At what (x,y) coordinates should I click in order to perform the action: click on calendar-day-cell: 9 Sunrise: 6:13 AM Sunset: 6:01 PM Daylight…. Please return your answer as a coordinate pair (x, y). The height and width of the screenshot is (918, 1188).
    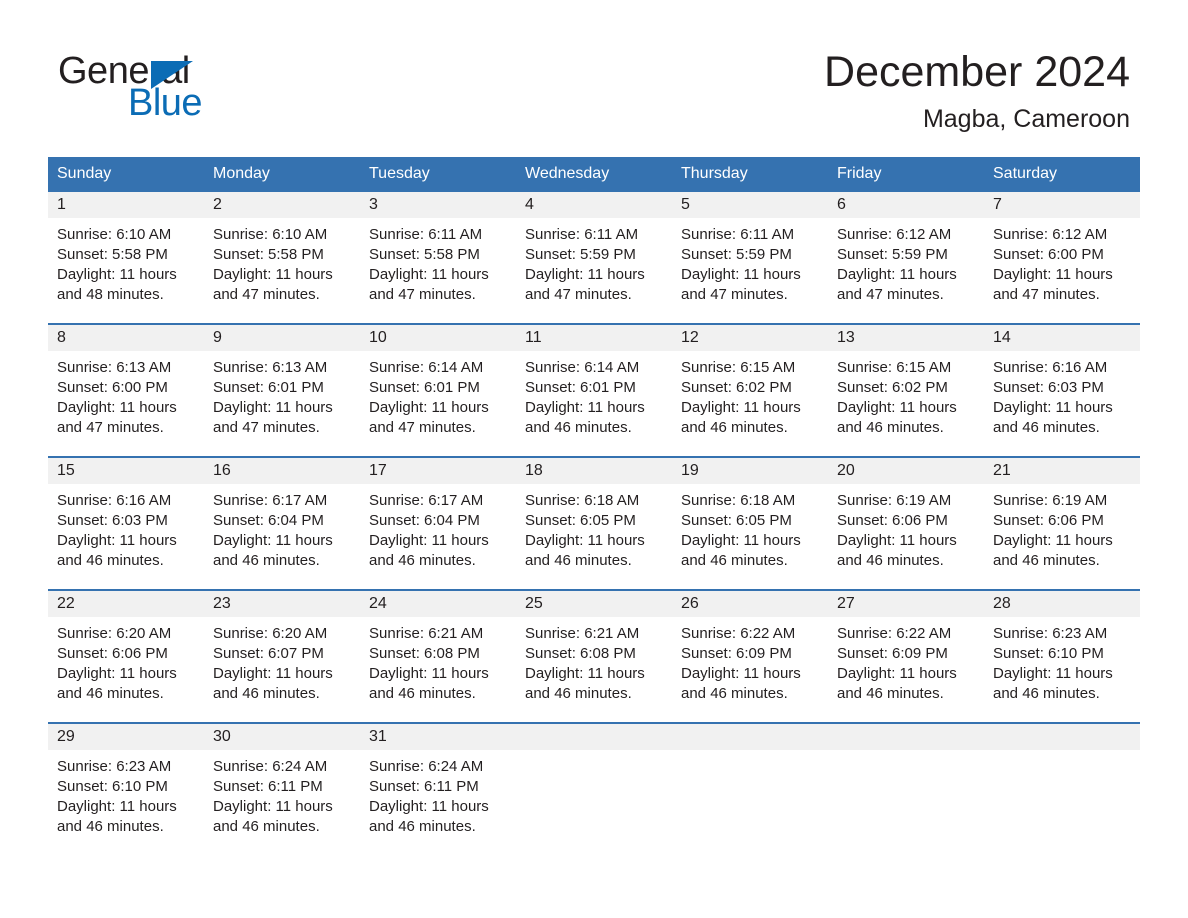
    Looking at the image, I should click on (282, 390).